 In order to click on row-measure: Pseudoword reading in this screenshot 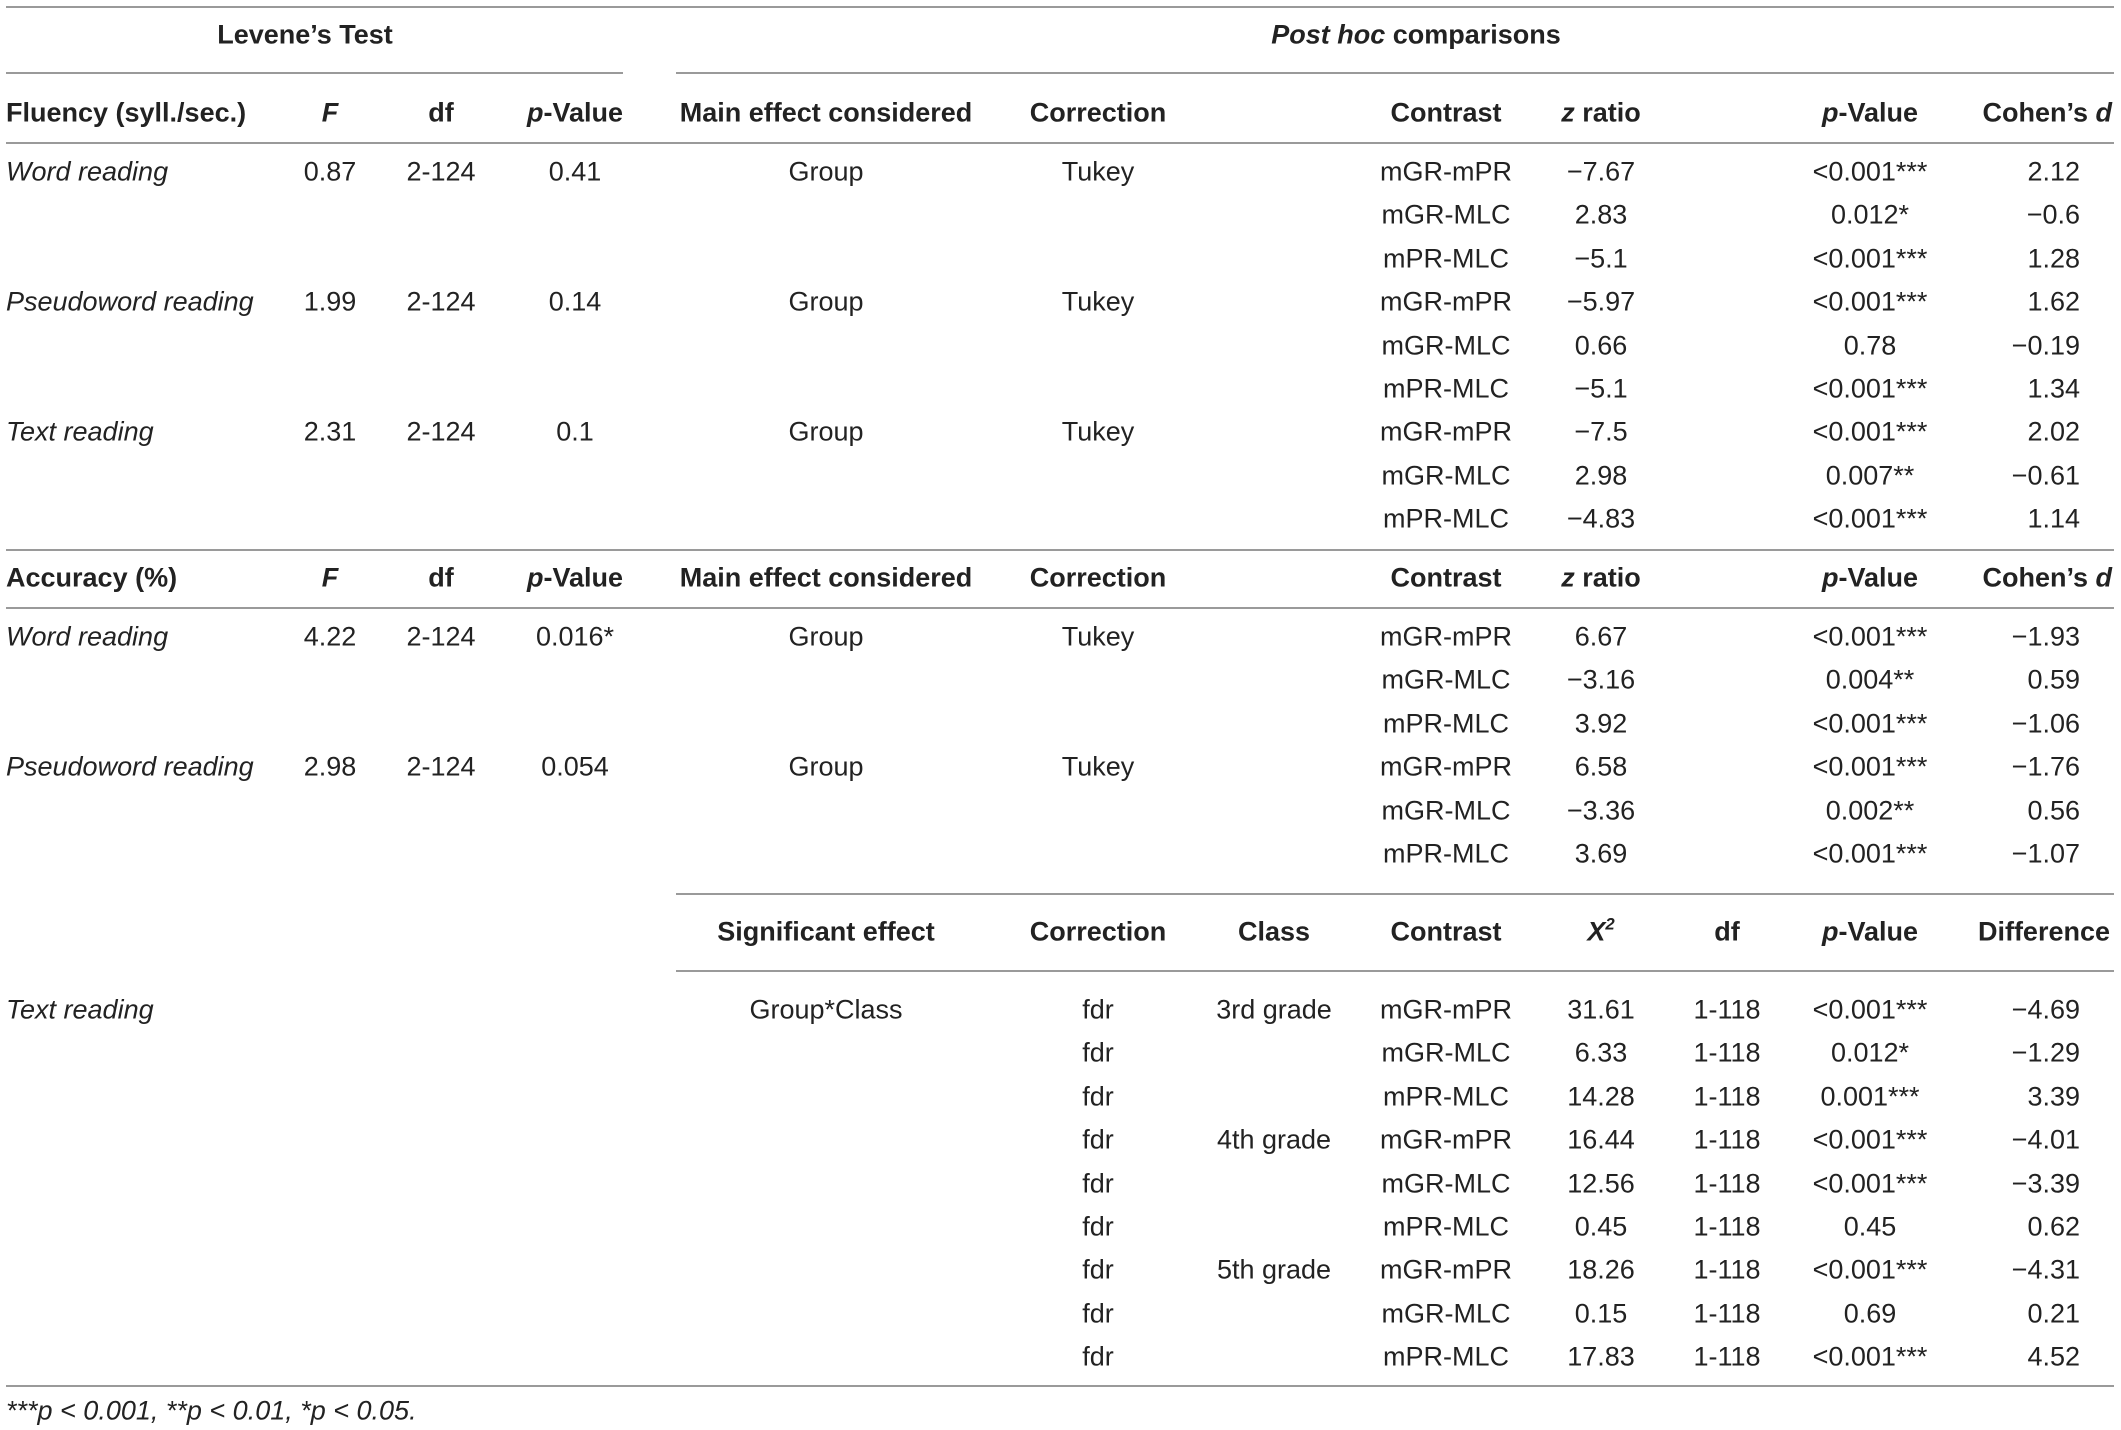, I will do `click(130, 766)`.